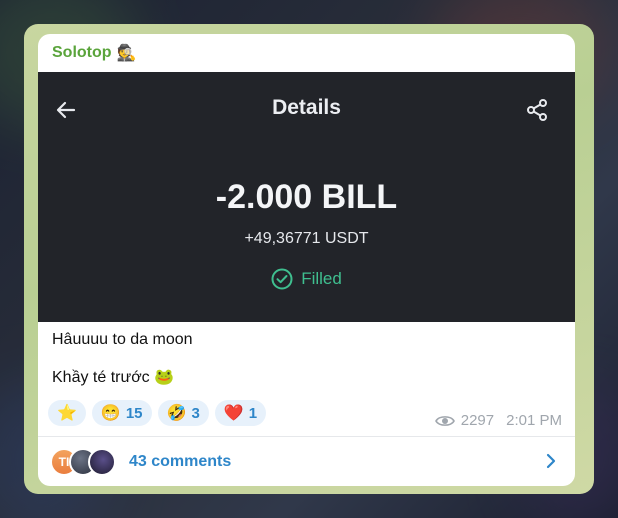  What do you see at coordinates (121, 413) in the screenshot?
I see `reaction-grin: 😁 15` at bounding box center [121, 413].